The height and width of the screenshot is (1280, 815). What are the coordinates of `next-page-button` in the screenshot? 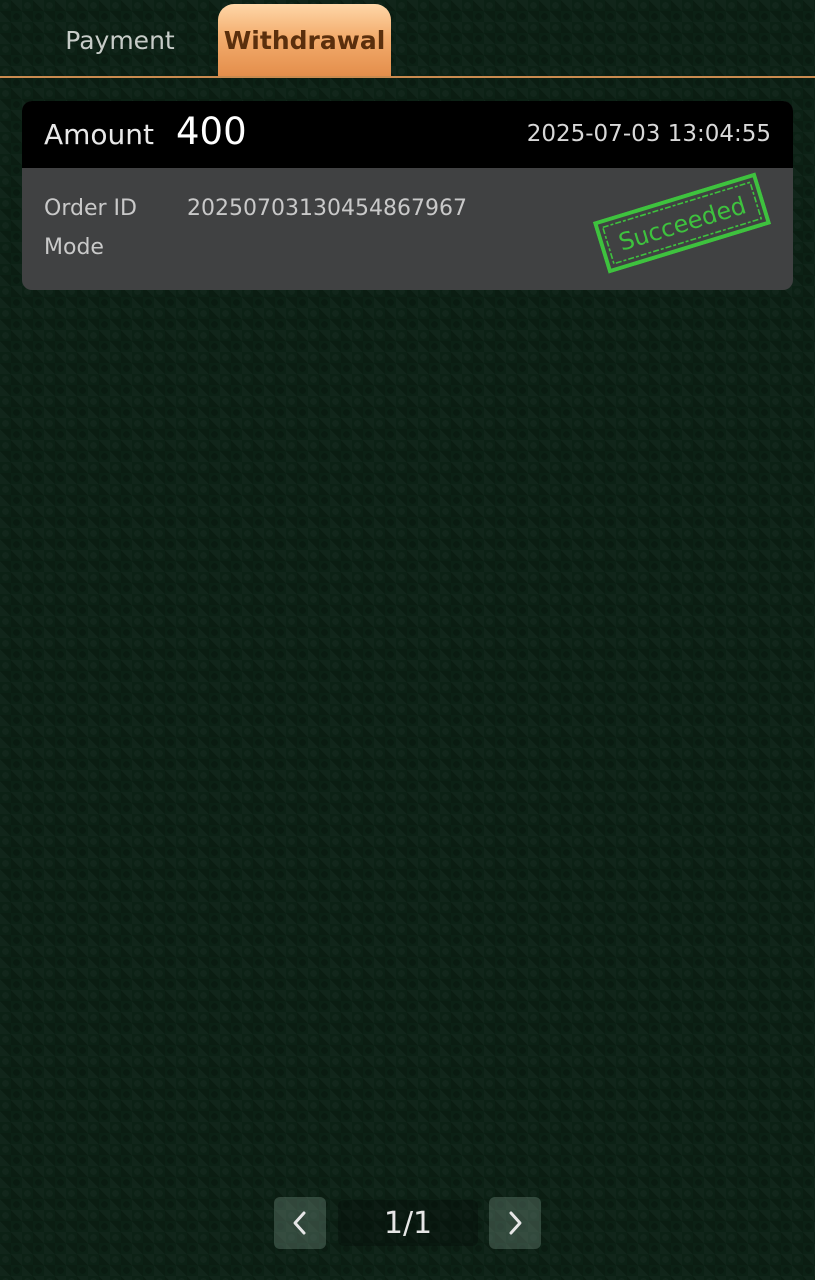 It's located at (515, 1223).